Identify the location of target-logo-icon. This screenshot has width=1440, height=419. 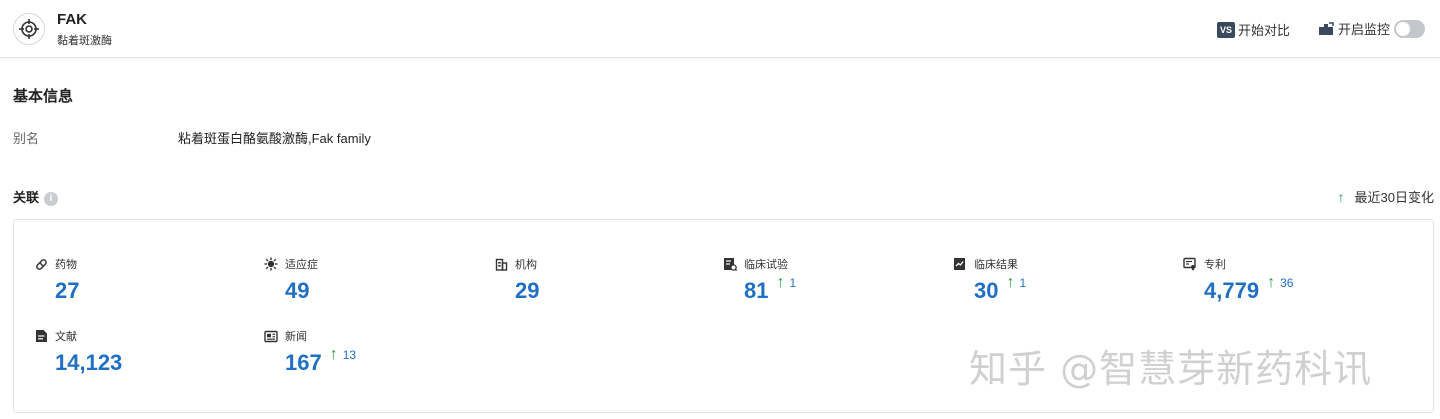
(29, 29).